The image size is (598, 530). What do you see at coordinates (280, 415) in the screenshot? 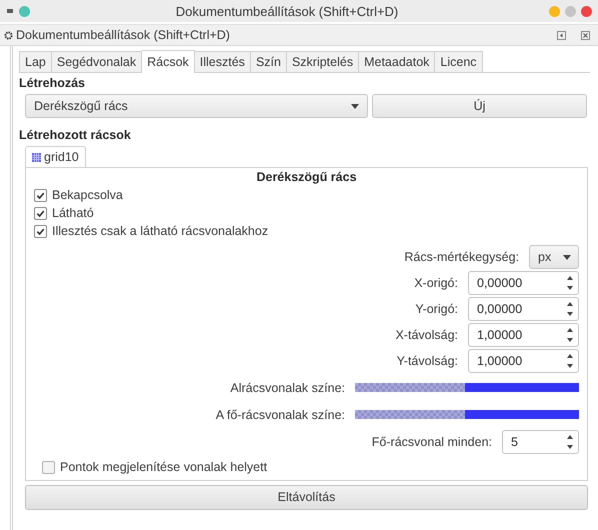
I see `field-label: A fő-rácsvonalak színe:` at bounding box center [280, 415].